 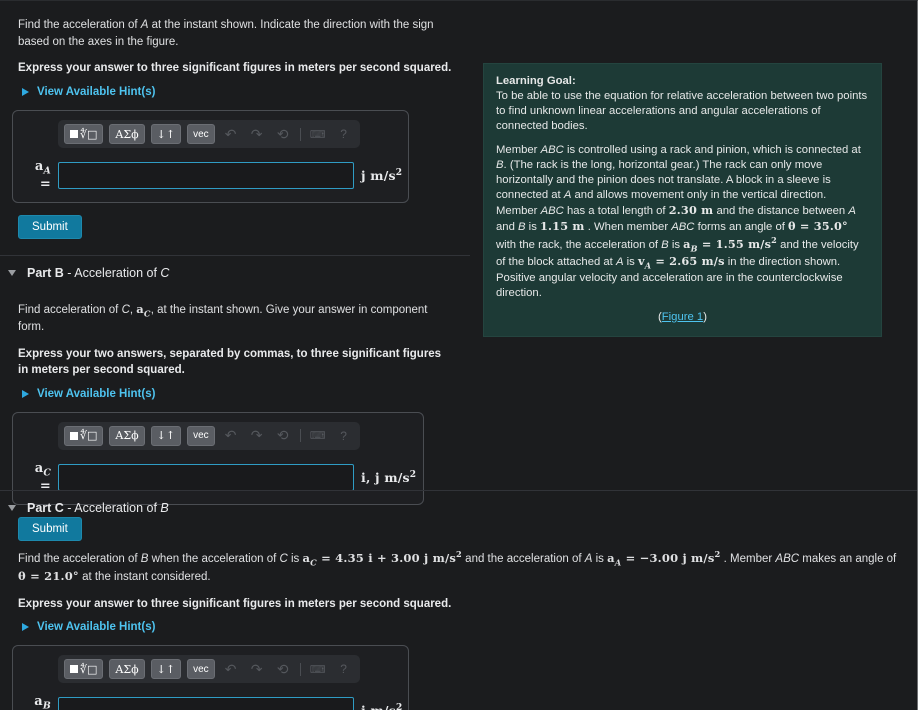 I want to click on part-b-title: Part B - Acceleration of C, so click(x=98, y=272).